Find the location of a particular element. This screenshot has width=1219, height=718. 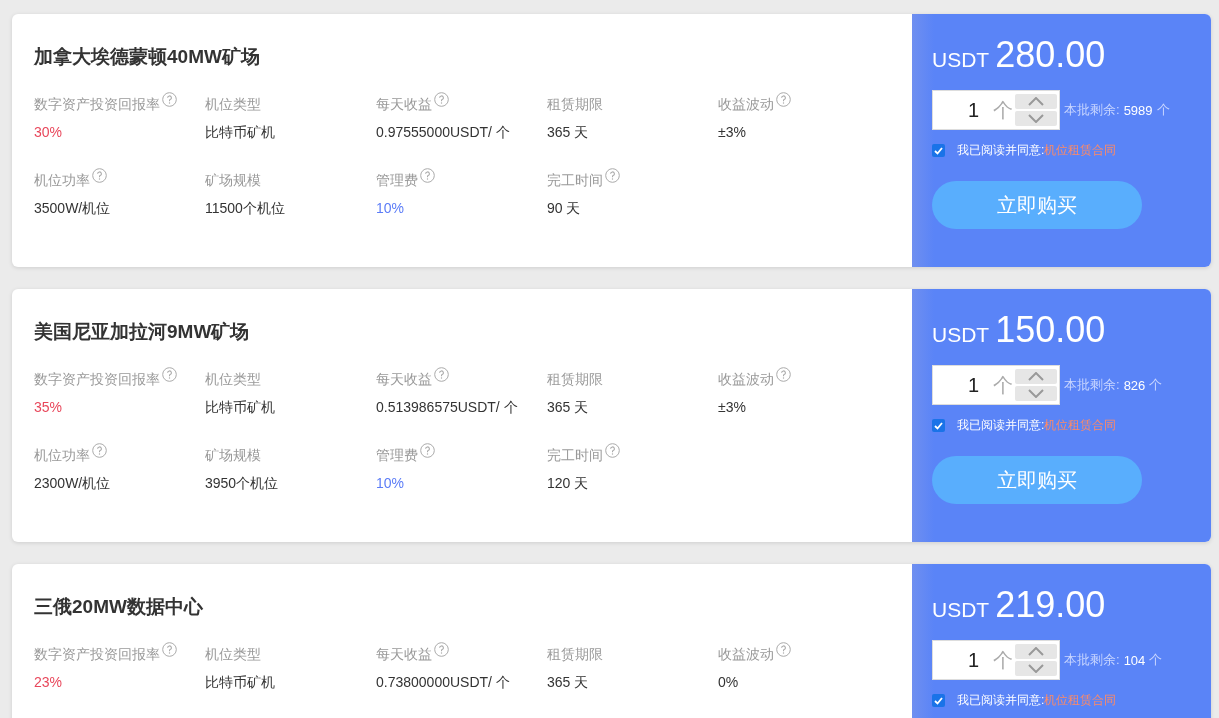

stat-value: 3950个机位 is located at coordinates (242, 484).